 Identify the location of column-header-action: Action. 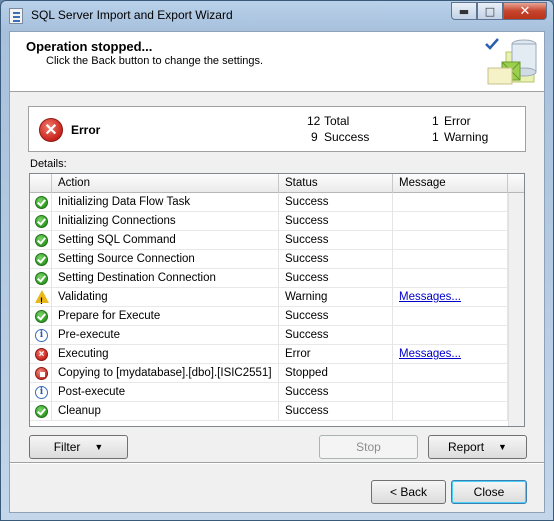
(165, 183).